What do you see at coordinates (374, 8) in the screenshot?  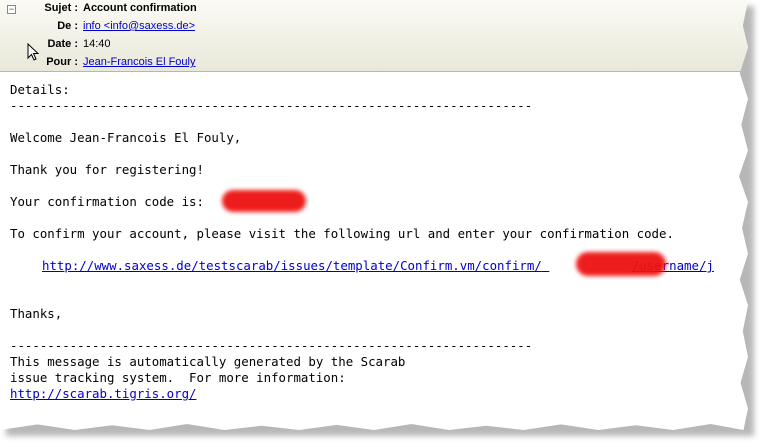 I see `subject-row: Sujet : Account confirmation` at bounding box center [374, 8].